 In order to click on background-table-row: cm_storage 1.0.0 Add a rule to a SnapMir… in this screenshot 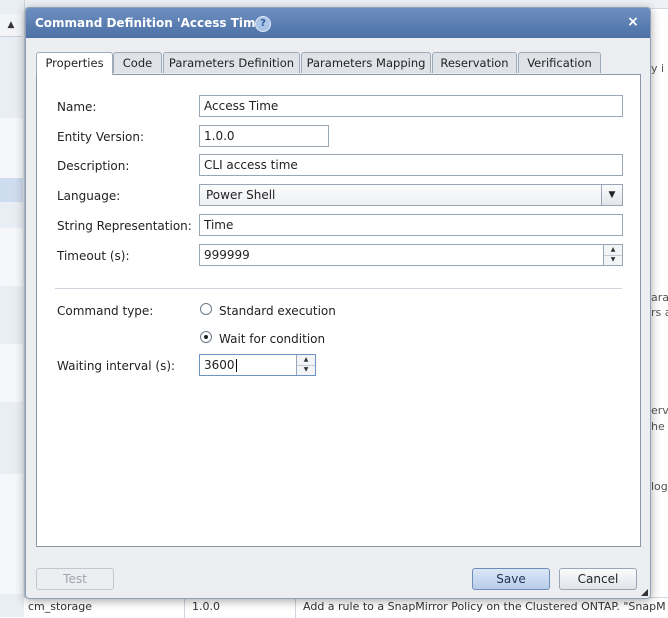, I will do `click(346, 607)`.